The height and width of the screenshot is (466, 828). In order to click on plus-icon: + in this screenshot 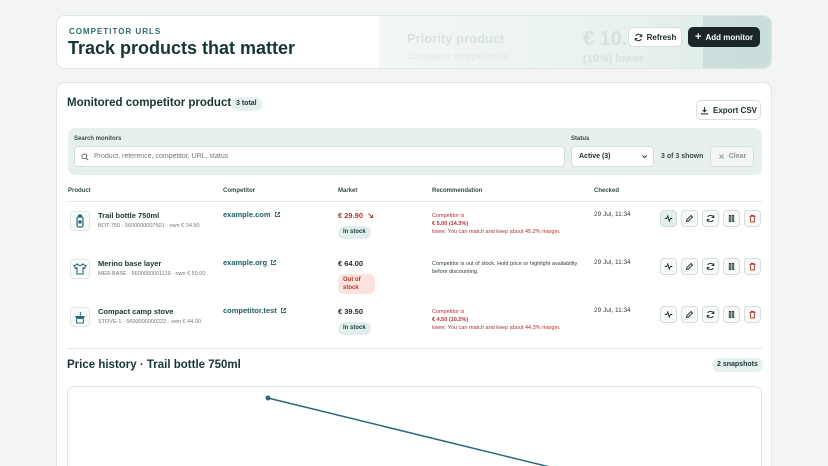, I will do `click(698, 37)`.